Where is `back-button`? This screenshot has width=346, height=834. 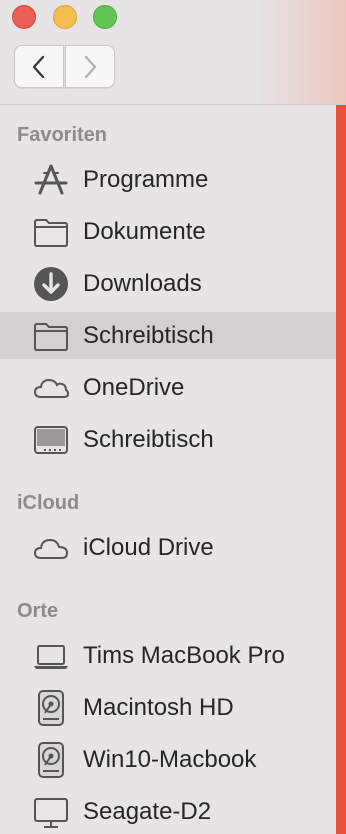 back-button is located at coordinates (39, 66).